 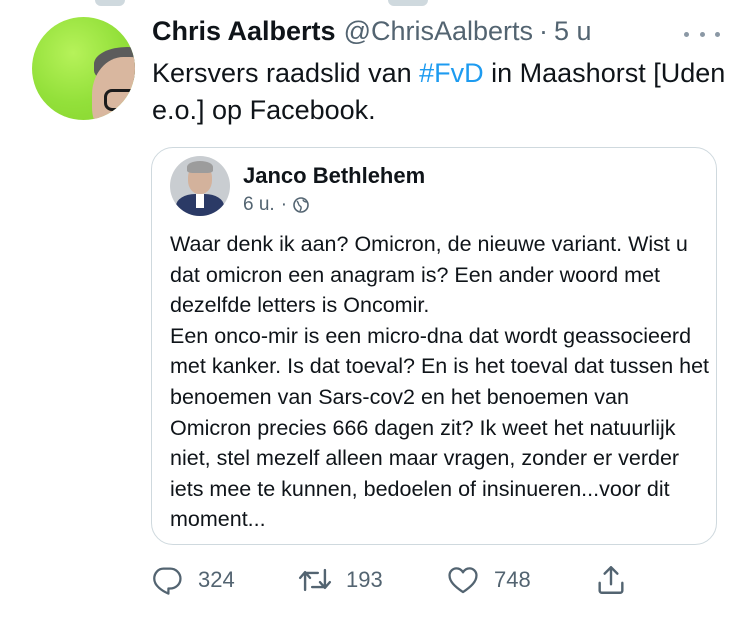 I want to click on retweet-count: 193, so click(x=364, y=579).